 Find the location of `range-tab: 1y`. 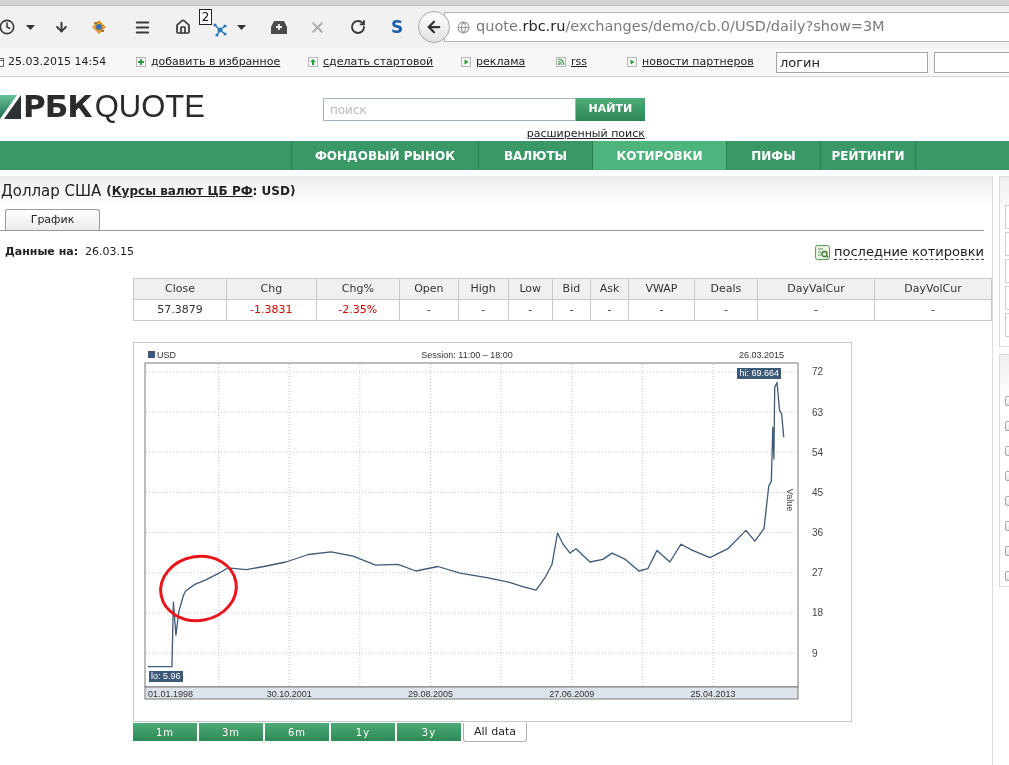

range-tab: 1y is located at coordinates (363, 732).